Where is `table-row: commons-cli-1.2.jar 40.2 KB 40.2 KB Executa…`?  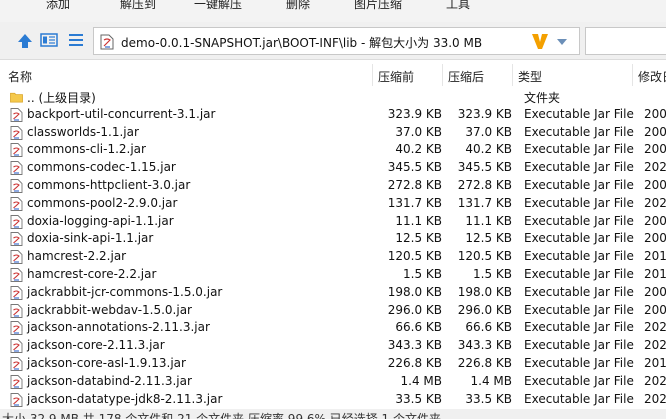 table-row: commons-cli-1.2.jar 40.2 KB 40.2 KB Executa… is located at coordinates (333, 150).